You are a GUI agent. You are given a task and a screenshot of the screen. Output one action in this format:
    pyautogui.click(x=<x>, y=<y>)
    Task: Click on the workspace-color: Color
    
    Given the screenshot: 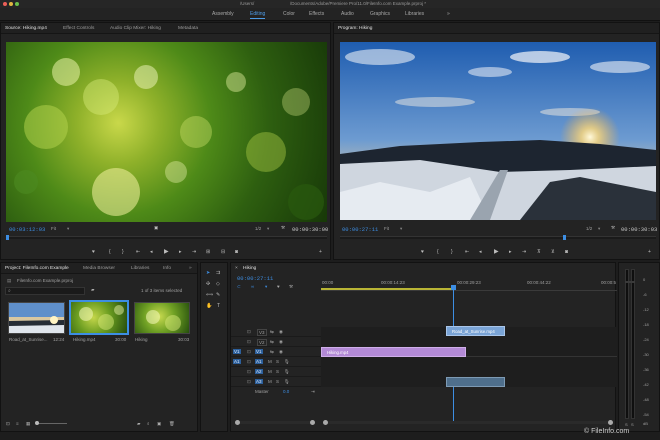 What is the action you would take?
    pyautogui.click(x=289, y=14)
    